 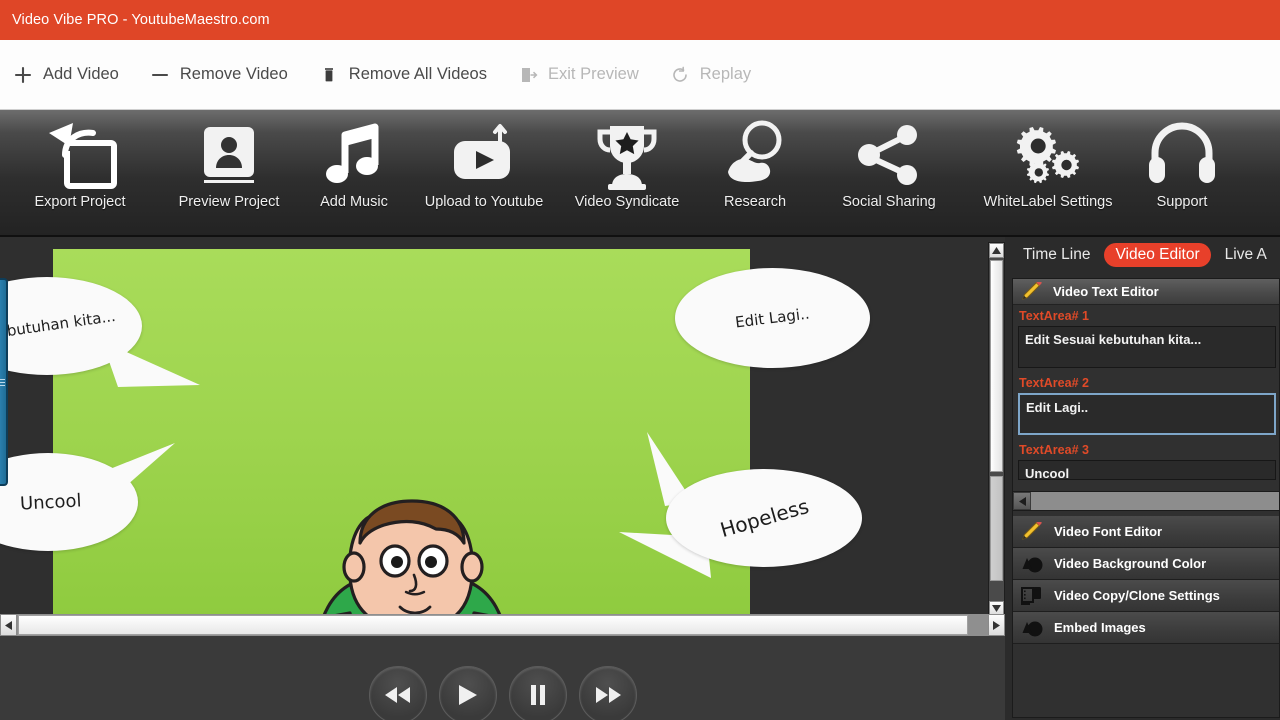 I want to click on ribbon-video-syndicate: Video Syndicate, so click(x=627, y=160).